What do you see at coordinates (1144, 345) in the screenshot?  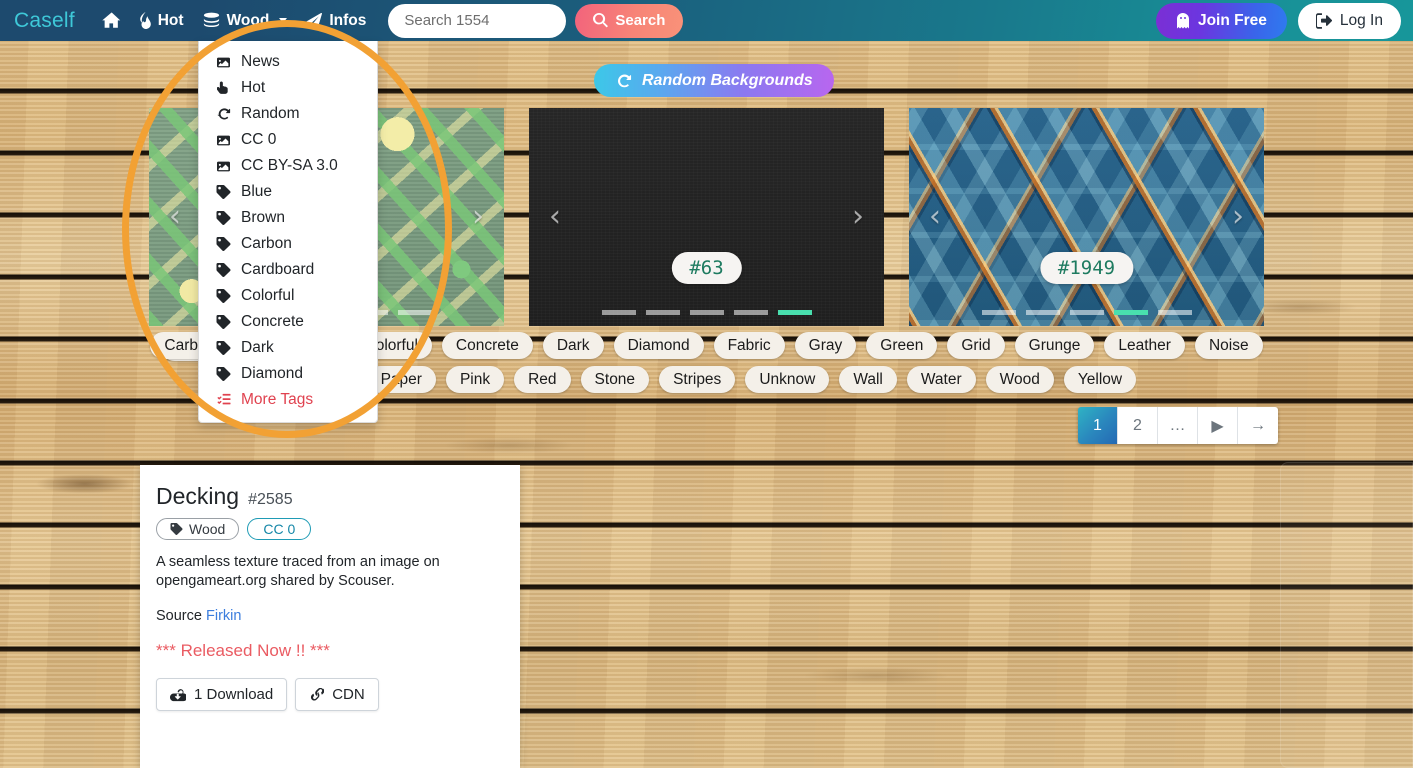 I see `tag-pill: Leather` at bounding box center [1144, 345].